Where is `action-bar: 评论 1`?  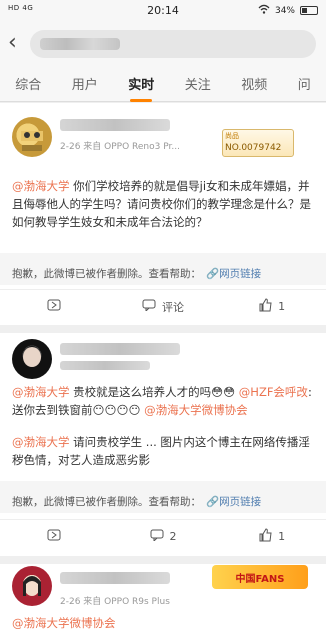
action-bar: 评论 1 is located at coordinates (163, 306).